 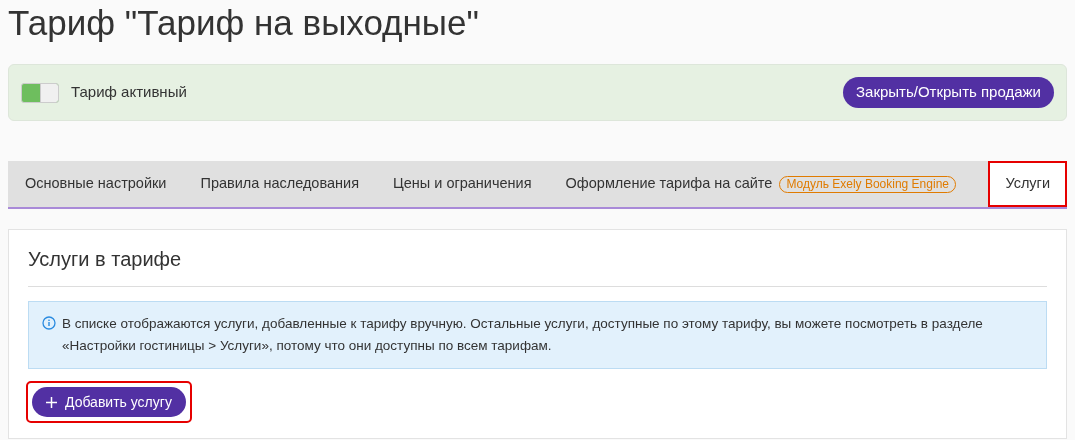 What do you see at coordinates (40, 92) in the screenshot?
I see `toggle-switch` at bounding box center [40, 92].